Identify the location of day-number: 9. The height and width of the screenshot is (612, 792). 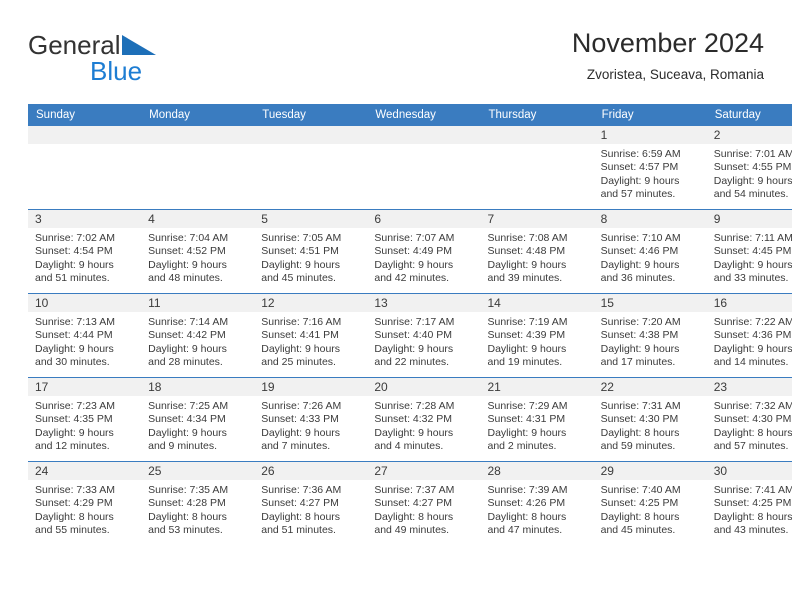
(749, 219).